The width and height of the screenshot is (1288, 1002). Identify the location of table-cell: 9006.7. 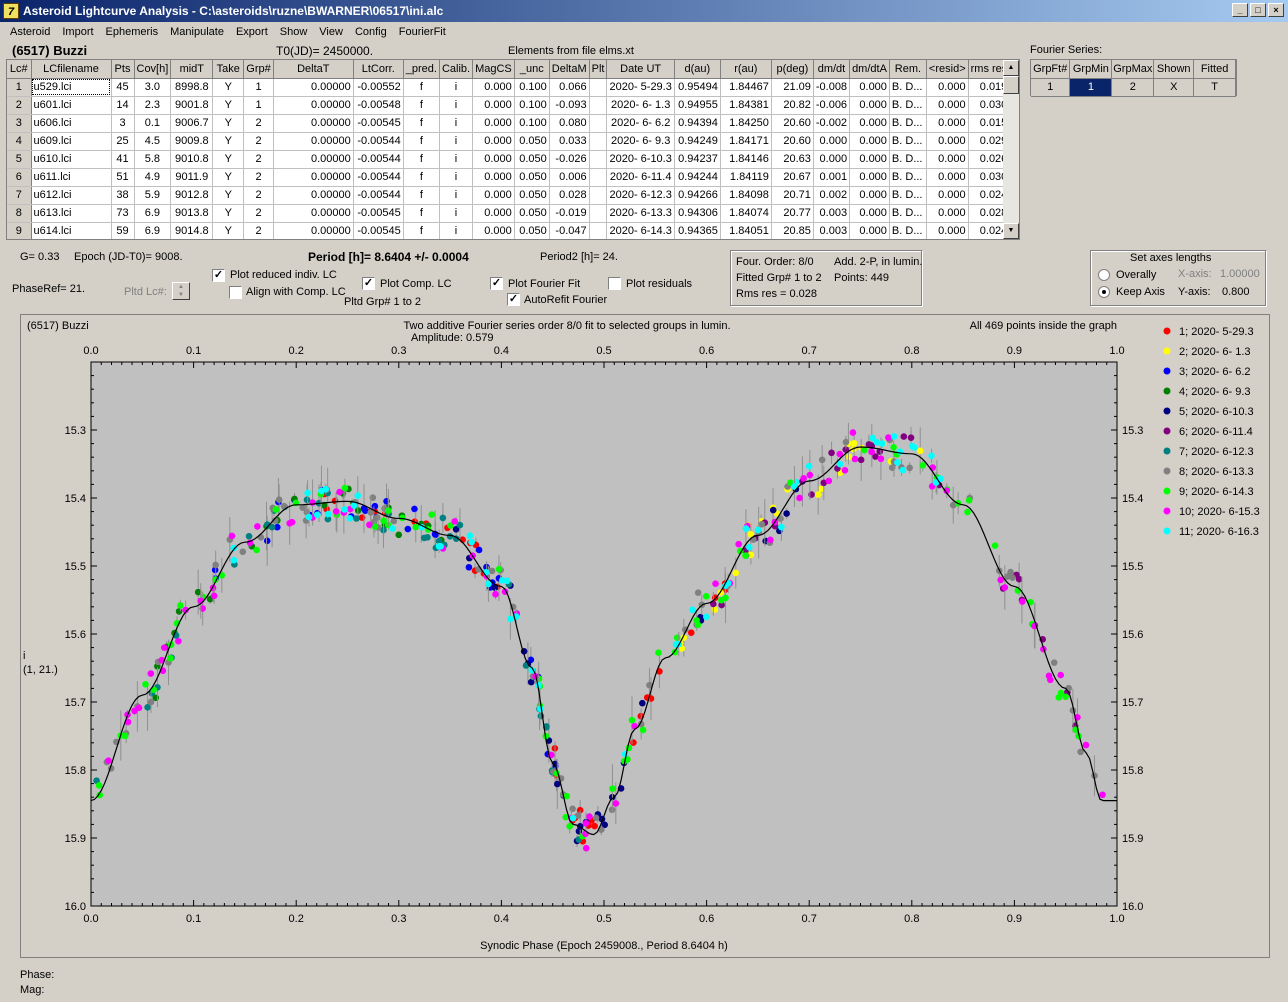
(192, 123).